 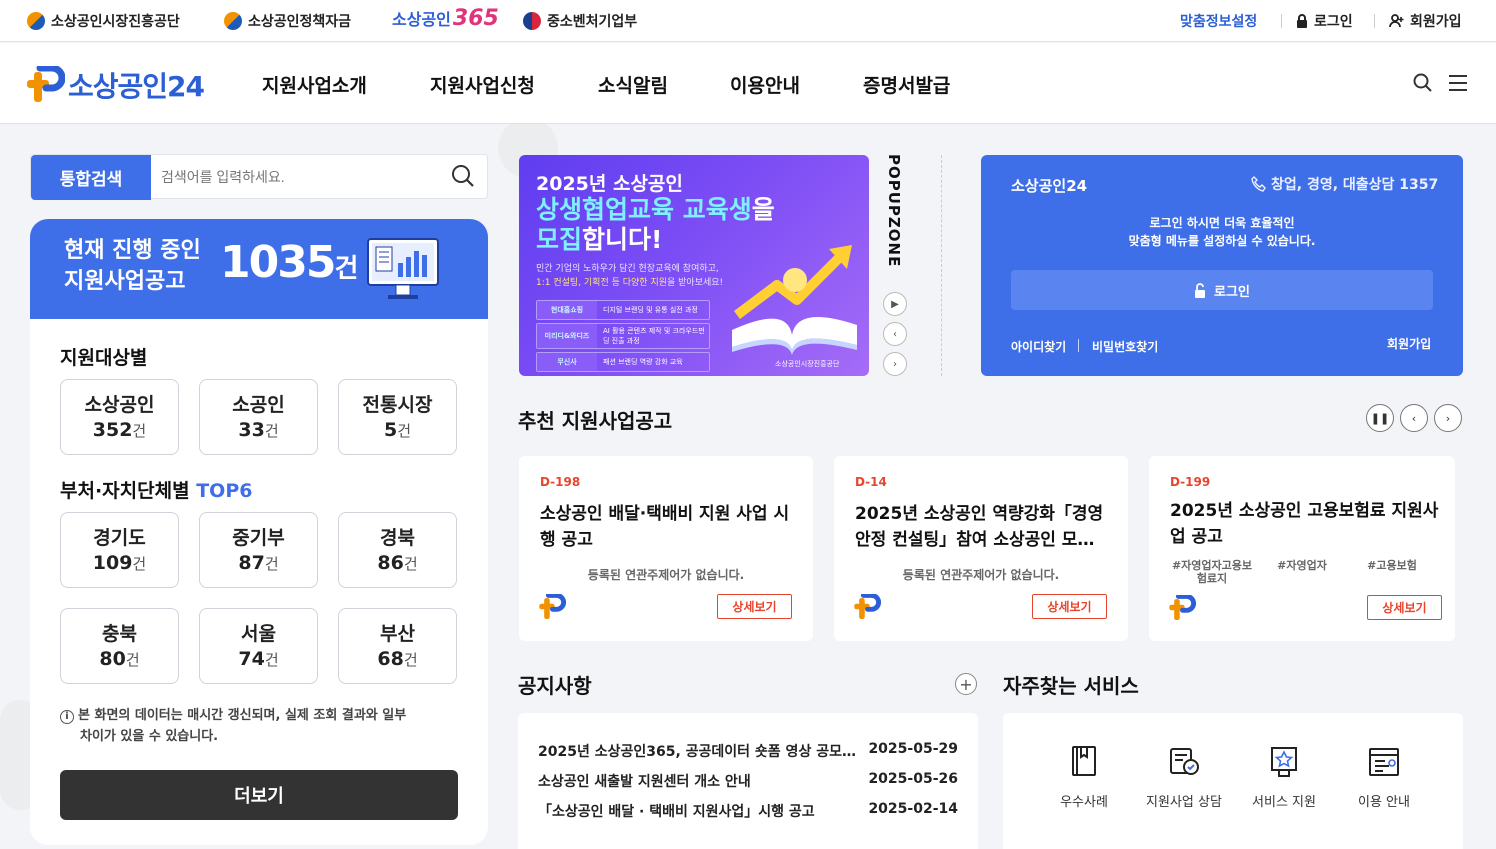 I want to click on link-sosang365: 소상공인 365, so click(x=445, y=18).